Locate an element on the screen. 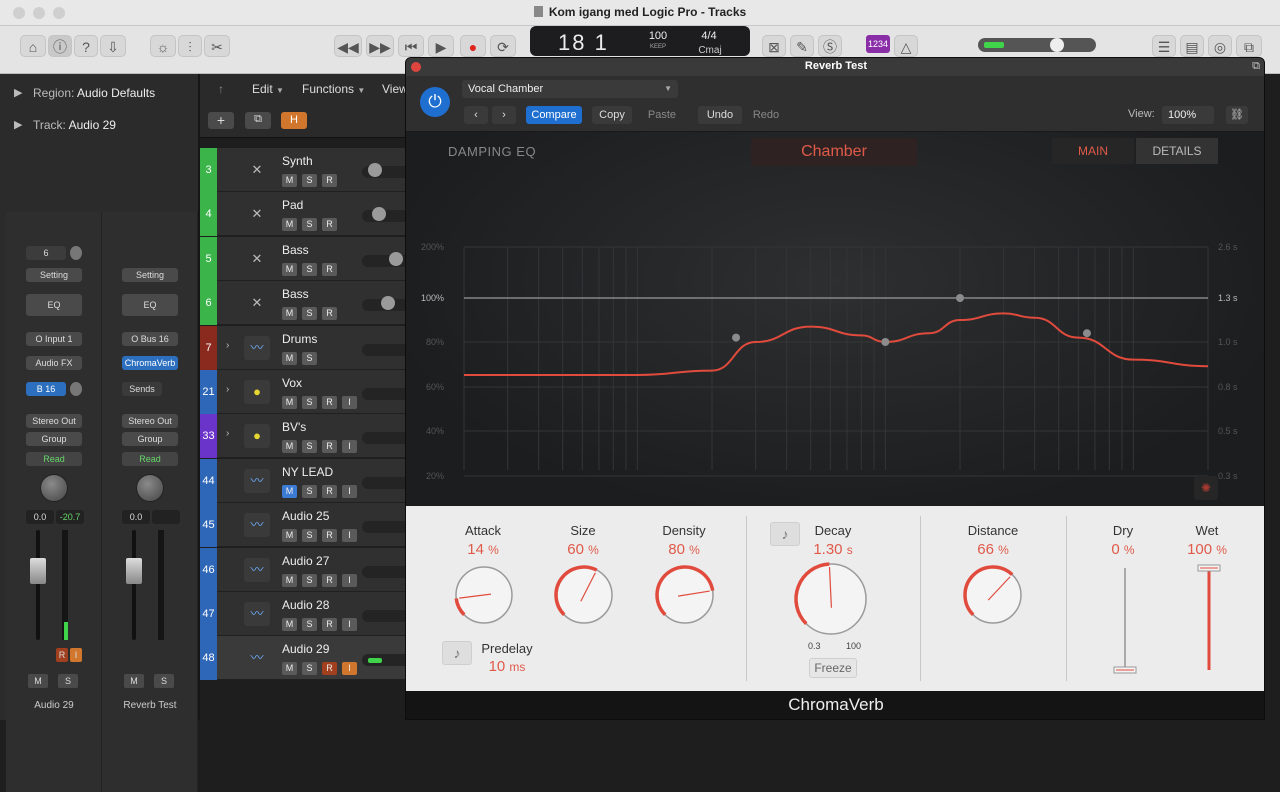 The image size is (1280, 792). functions-menu: Functions ▼ is located at coordinates (333, 89).